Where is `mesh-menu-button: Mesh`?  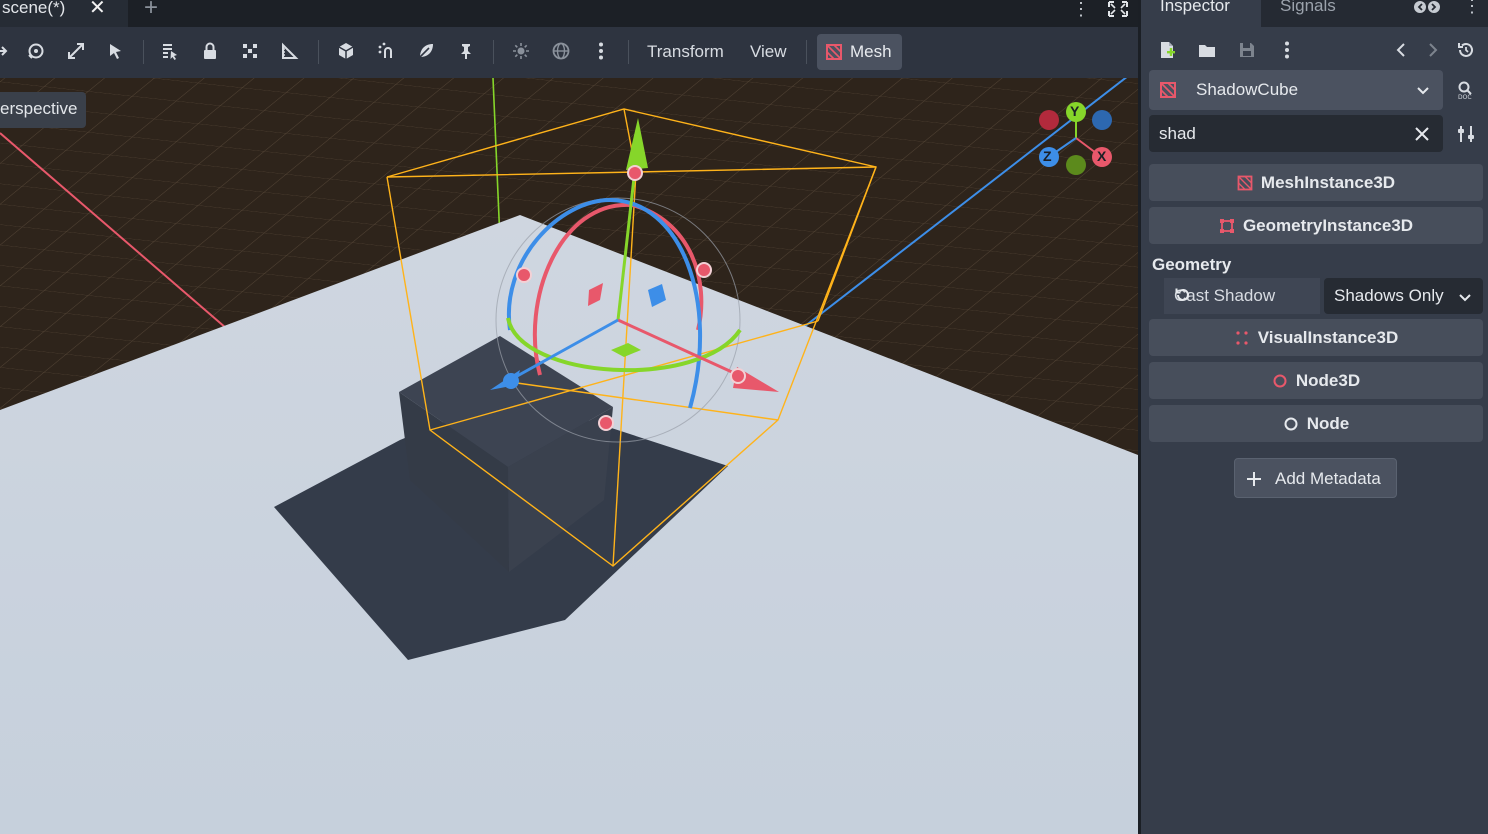
mesh-menu-button: Mesh is located at coordinates (859, 52).